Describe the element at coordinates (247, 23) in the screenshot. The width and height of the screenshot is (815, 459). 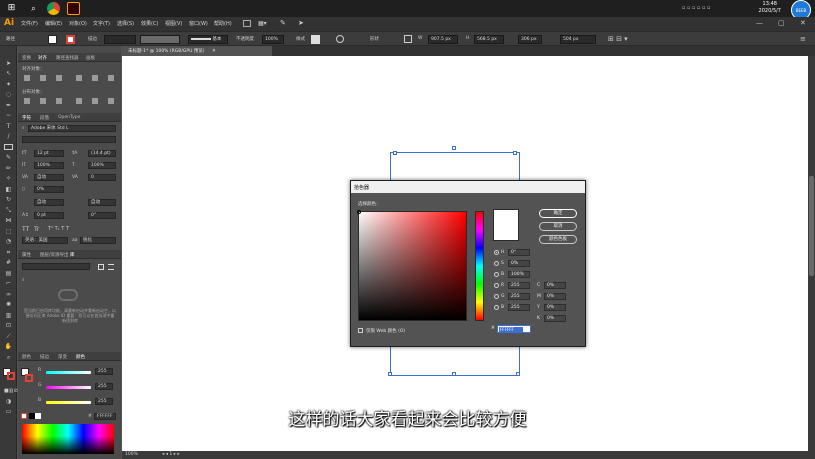
I see `workspace-icon` at that location.